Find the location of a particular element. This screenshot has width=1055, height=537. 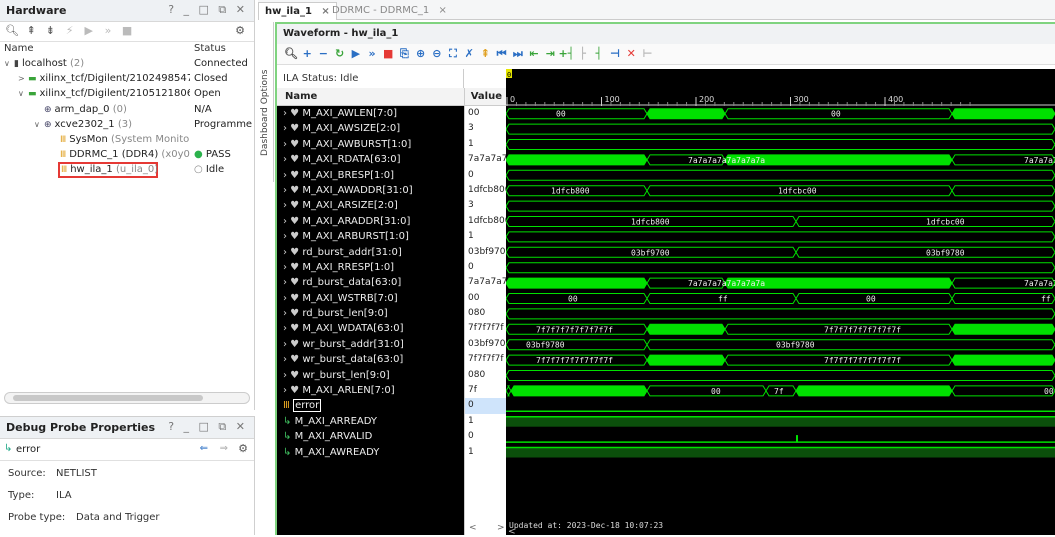

prev-transition-icon: ⇤ is located at coordinates (534, 55).